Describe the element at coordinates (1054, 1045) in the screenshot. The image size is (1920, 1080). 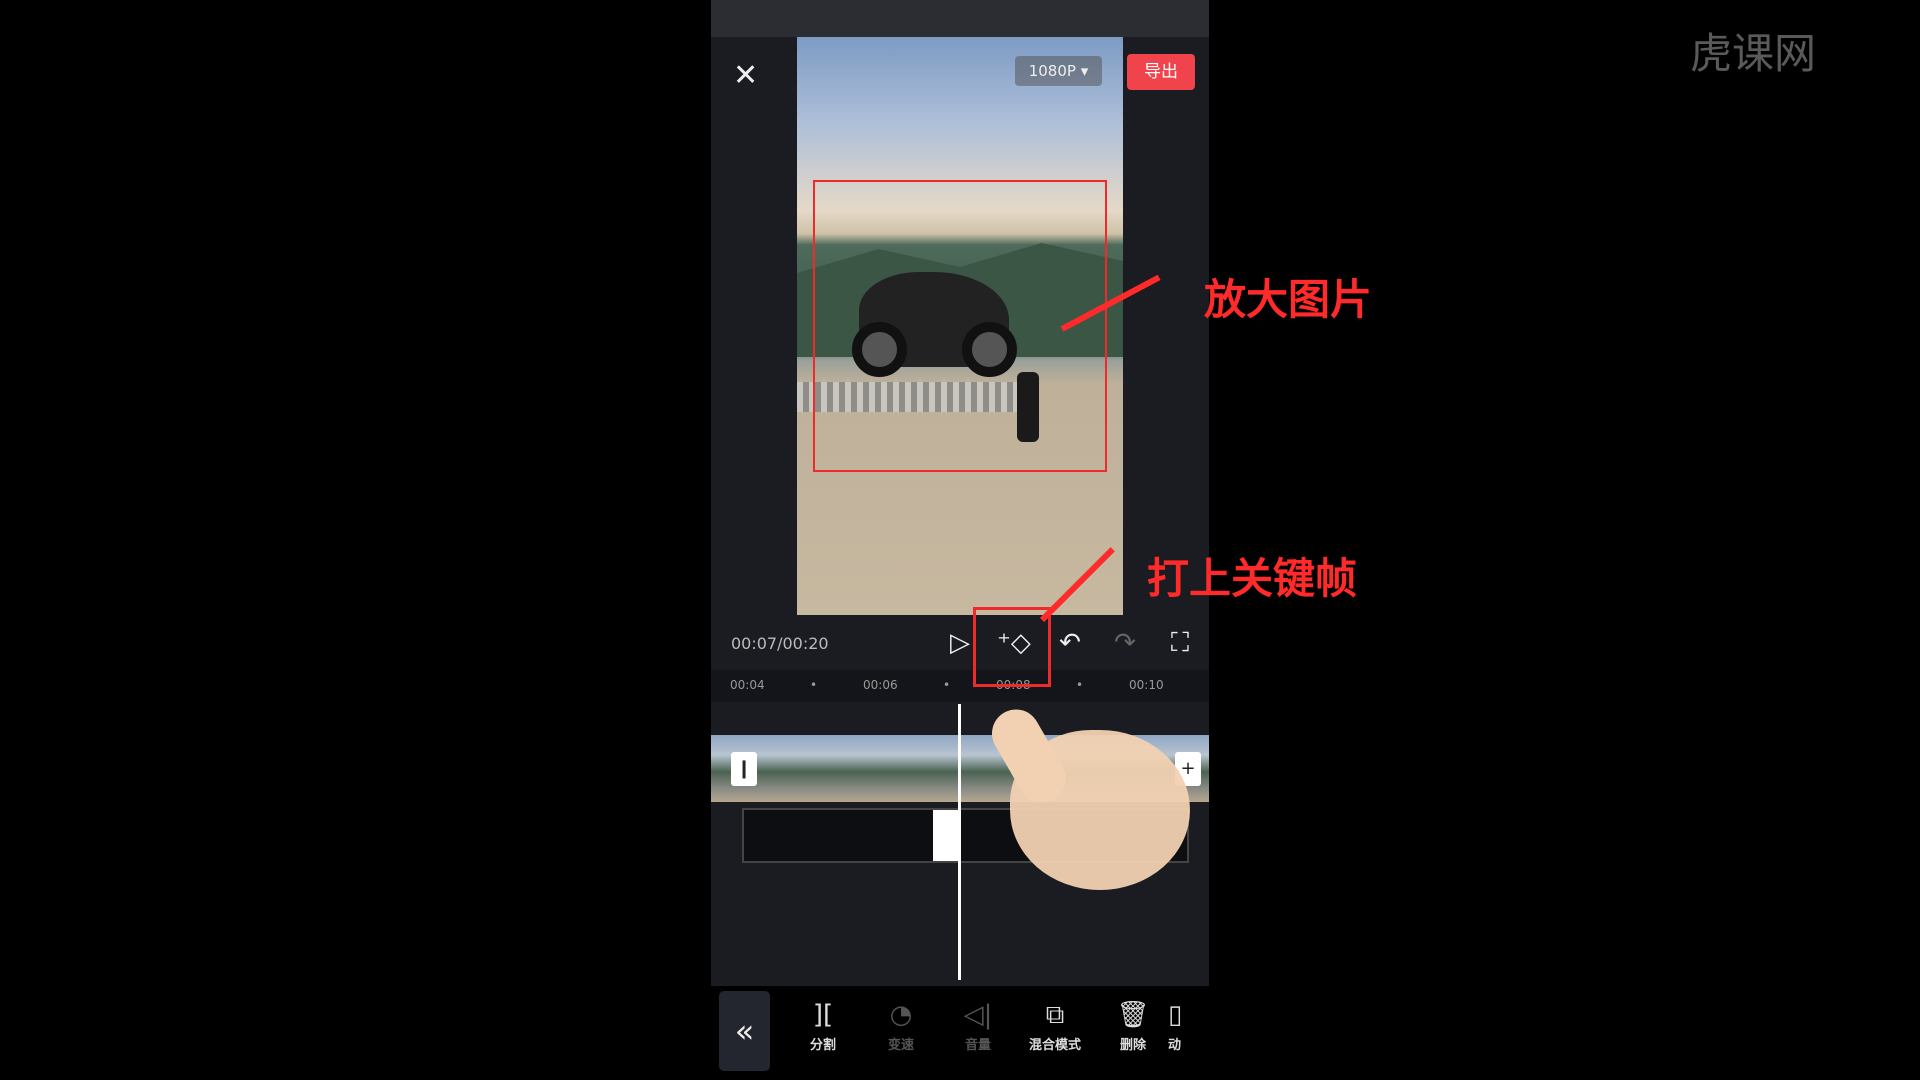
I see `tool-label: 混合模式` at that location.